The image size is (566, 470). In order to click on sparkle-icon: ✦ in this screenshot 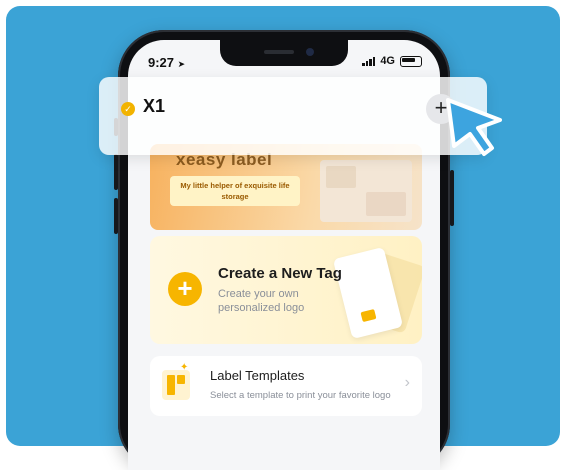, I will do `click(184, 367)`.